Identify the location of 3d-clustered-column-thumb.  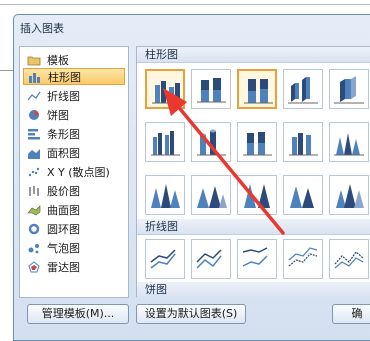
(303, 89).